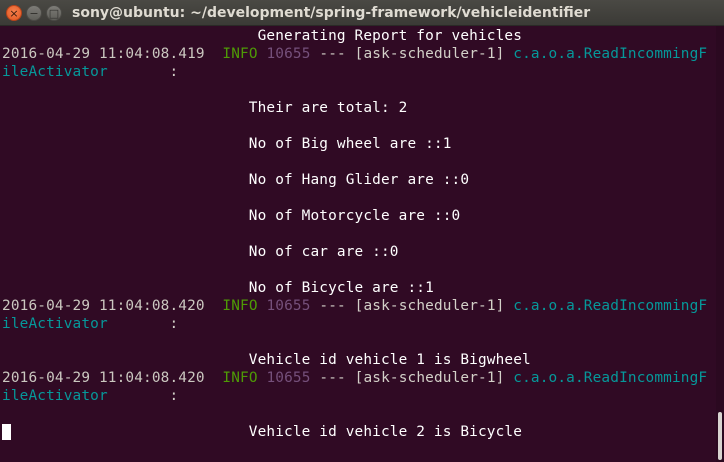 Image resolution: width=724 pixels, height=462 pixels. What do you see at coordinates (205, 108) in the screenshot?
I see `report-total: Their are total: 2` at bounding box center [205, 108].